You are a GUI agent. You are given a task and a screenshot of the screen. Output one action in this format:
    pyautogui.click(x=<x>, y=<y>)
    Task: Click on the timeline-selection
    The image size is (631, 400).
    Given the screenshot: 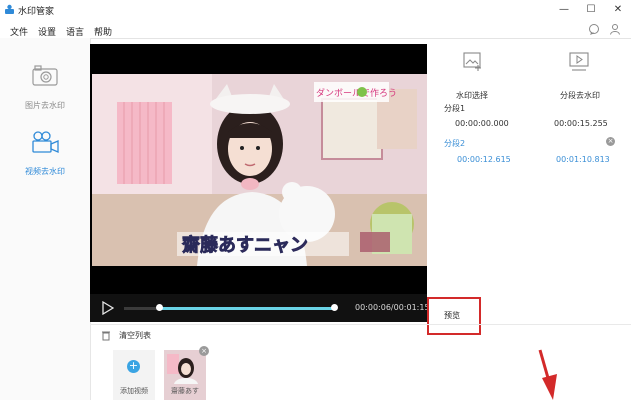 What is the action you would take?
    pyautogui.click(x=246, y=308)
    